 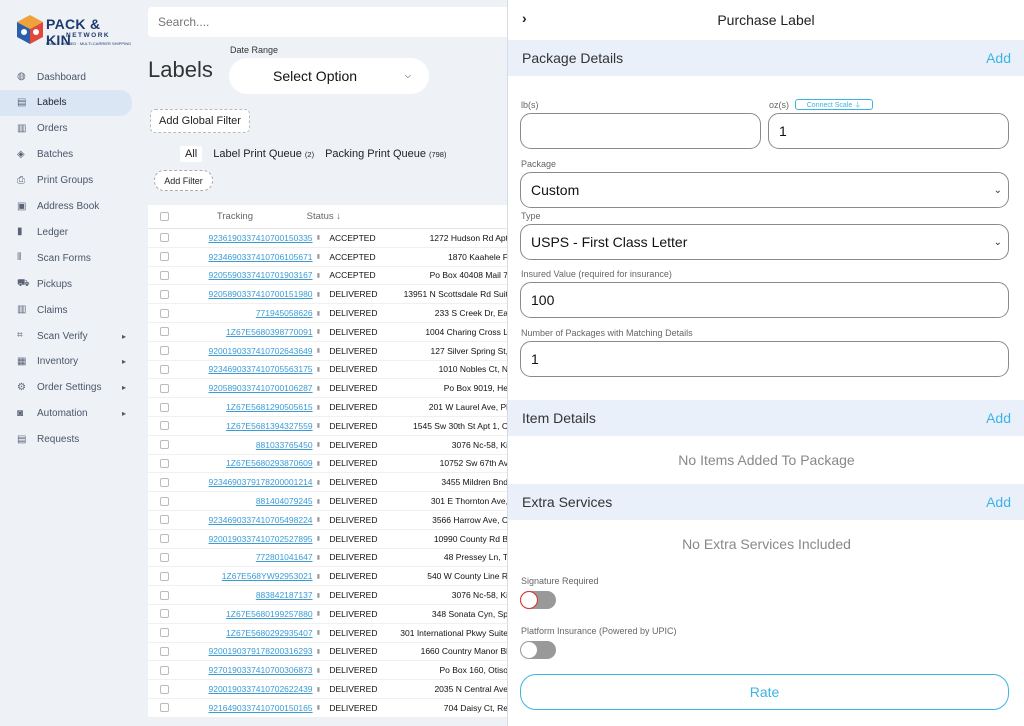 I want to click on sidebar-item-order-settings: ⚙ Order Settings ▸, so click(x=70, y=388).